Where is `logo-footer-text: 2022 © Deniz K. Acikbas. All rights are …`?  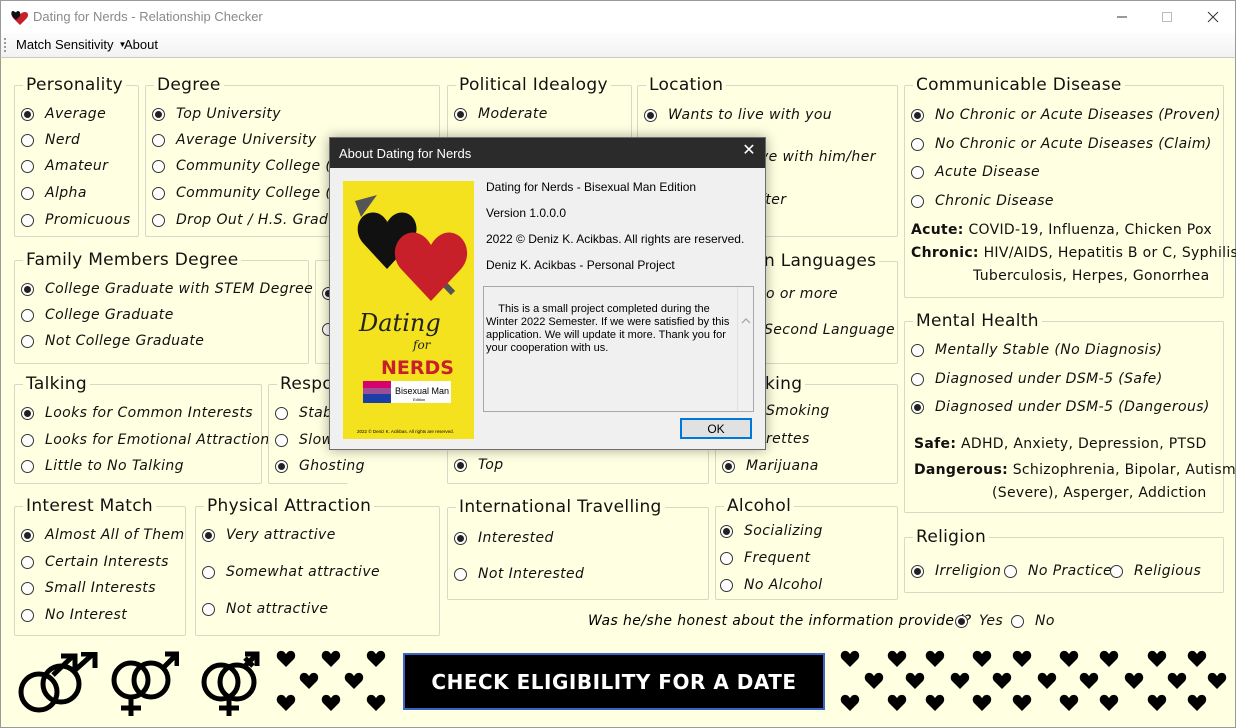 logo-footer-text: 2022 © Deniz K. Acikbas. All rights are … is located at coordinates (405, 431).